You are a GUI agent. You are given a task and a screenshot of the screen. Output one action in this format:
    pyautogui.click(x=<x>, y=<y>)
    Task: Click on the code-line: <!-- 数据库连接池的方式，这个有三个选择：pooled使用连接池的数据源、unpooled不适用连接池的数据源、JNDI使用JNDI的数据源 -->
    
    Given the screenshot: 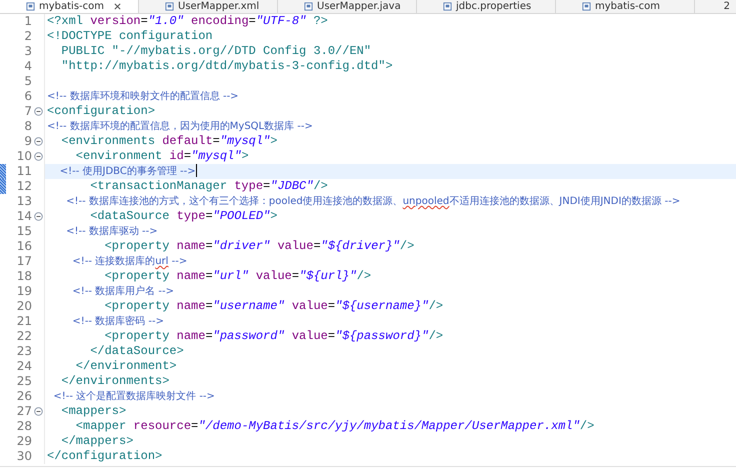 What is the action you would take?
    pyautogui.click(x=372, y=201)
    